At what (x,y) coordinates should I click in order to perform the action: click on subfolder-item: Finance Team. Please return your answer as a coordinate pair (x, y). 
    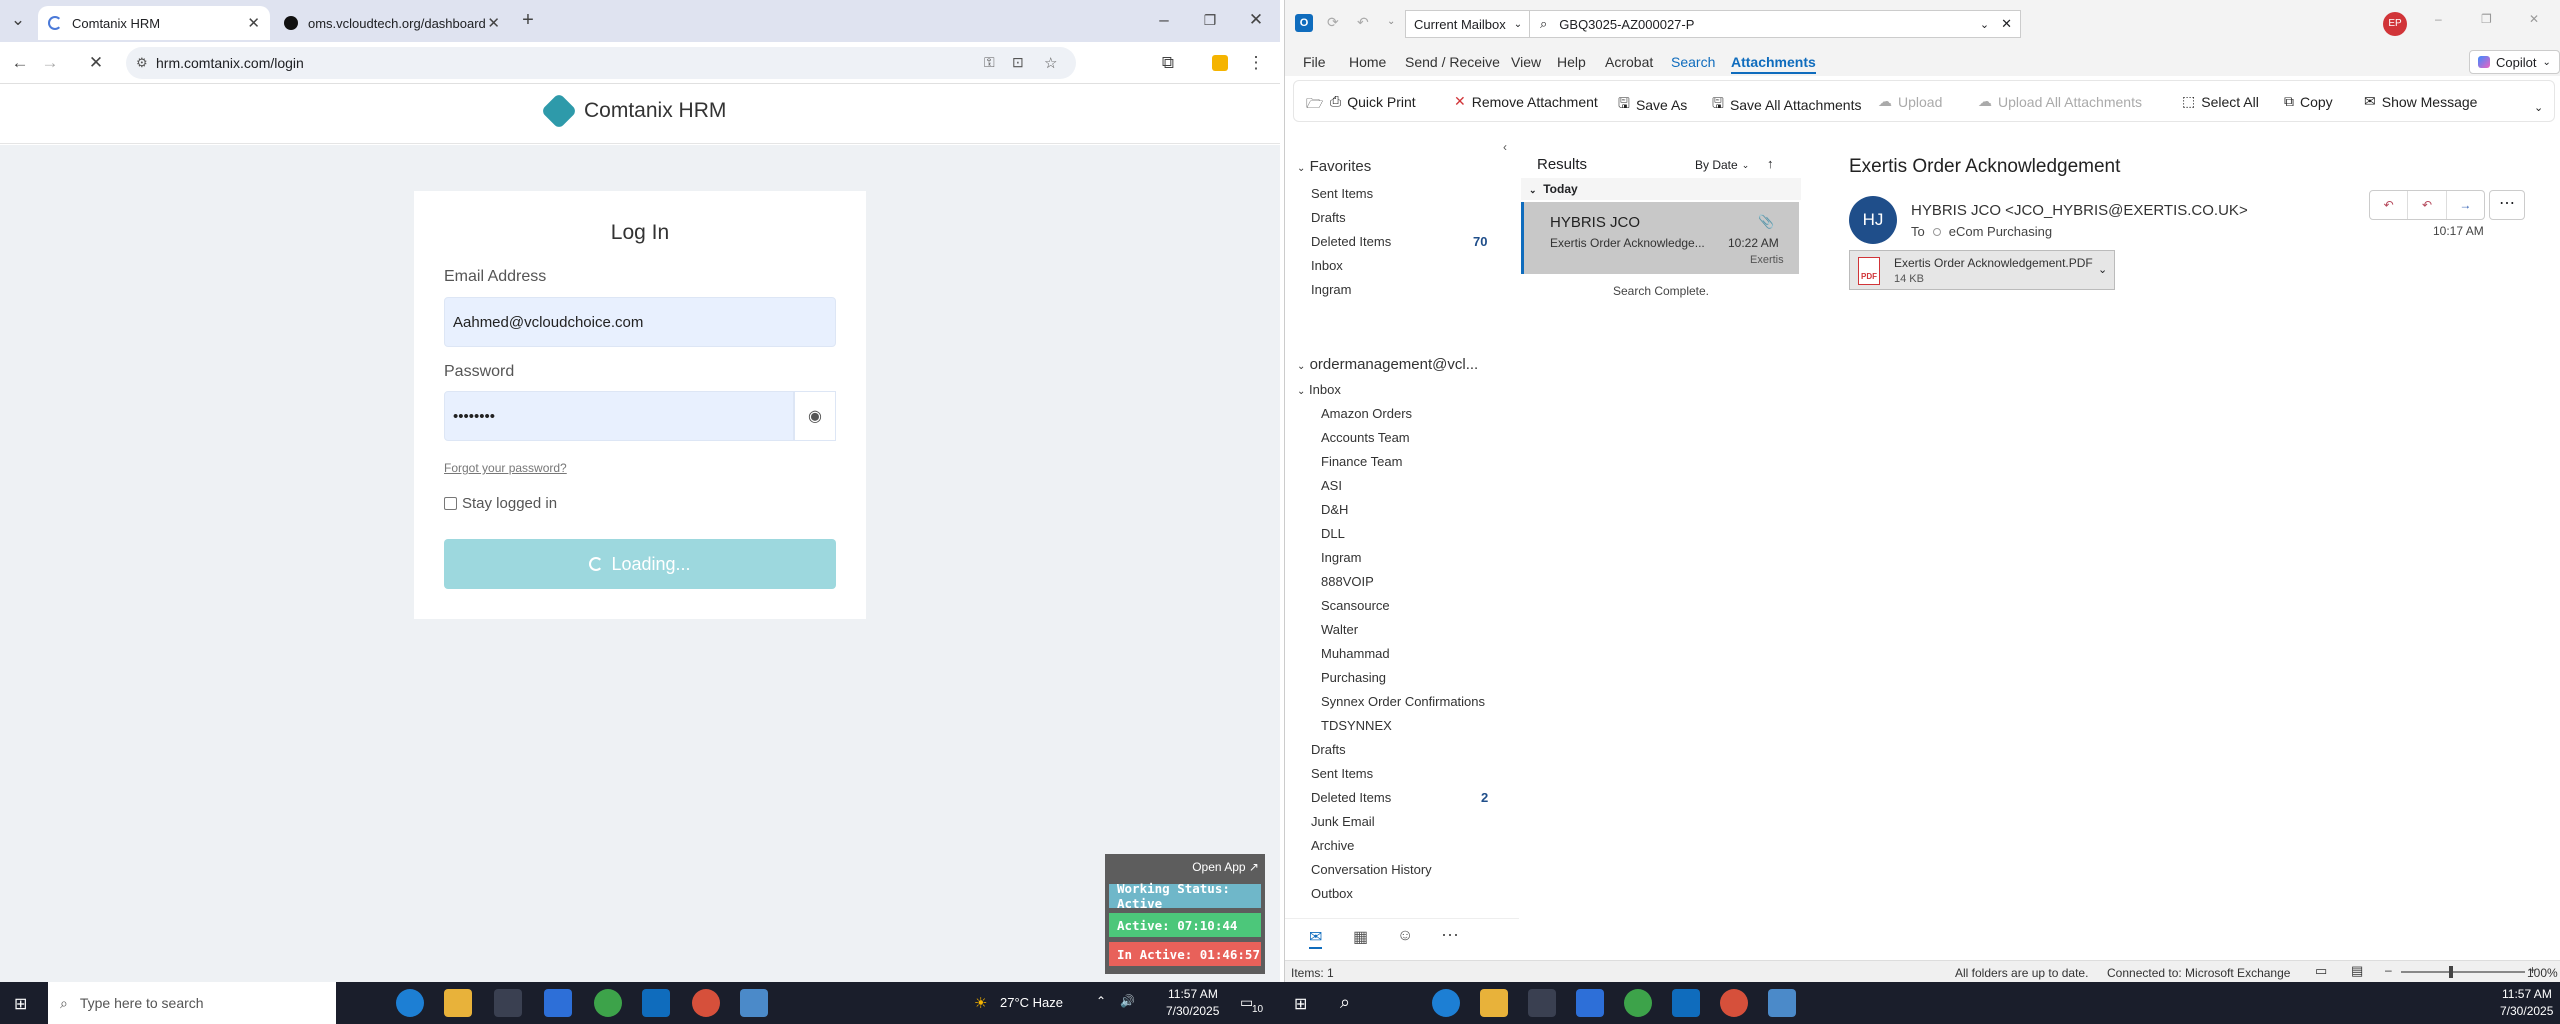
    Looking at the image, I should click on (1361, 461).